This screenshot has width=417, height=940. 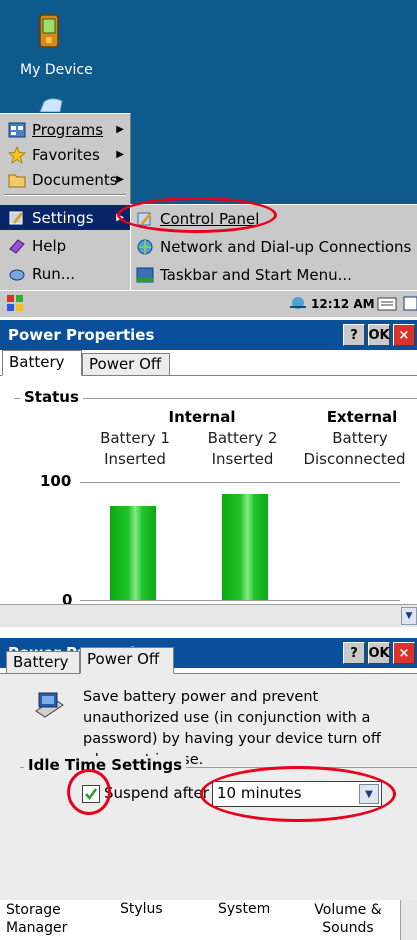 What do you see at coordinates (202, 417) in the screenshot?
I see `internal-label: Internal` at bounding box center [202, 417].